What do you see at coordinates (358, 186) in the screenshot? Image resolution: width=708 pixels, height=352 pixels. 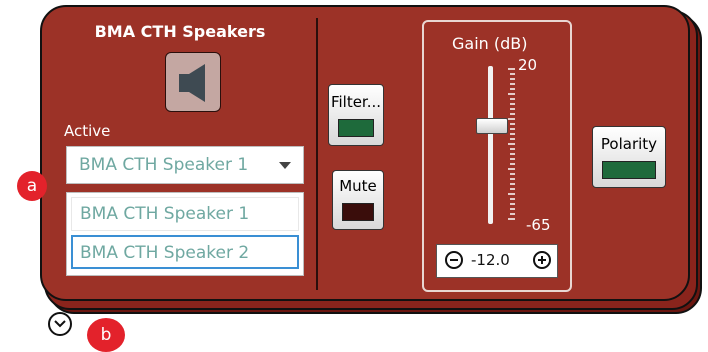 I see `mute-button-label: Mute` at bounding box center [358, 186].